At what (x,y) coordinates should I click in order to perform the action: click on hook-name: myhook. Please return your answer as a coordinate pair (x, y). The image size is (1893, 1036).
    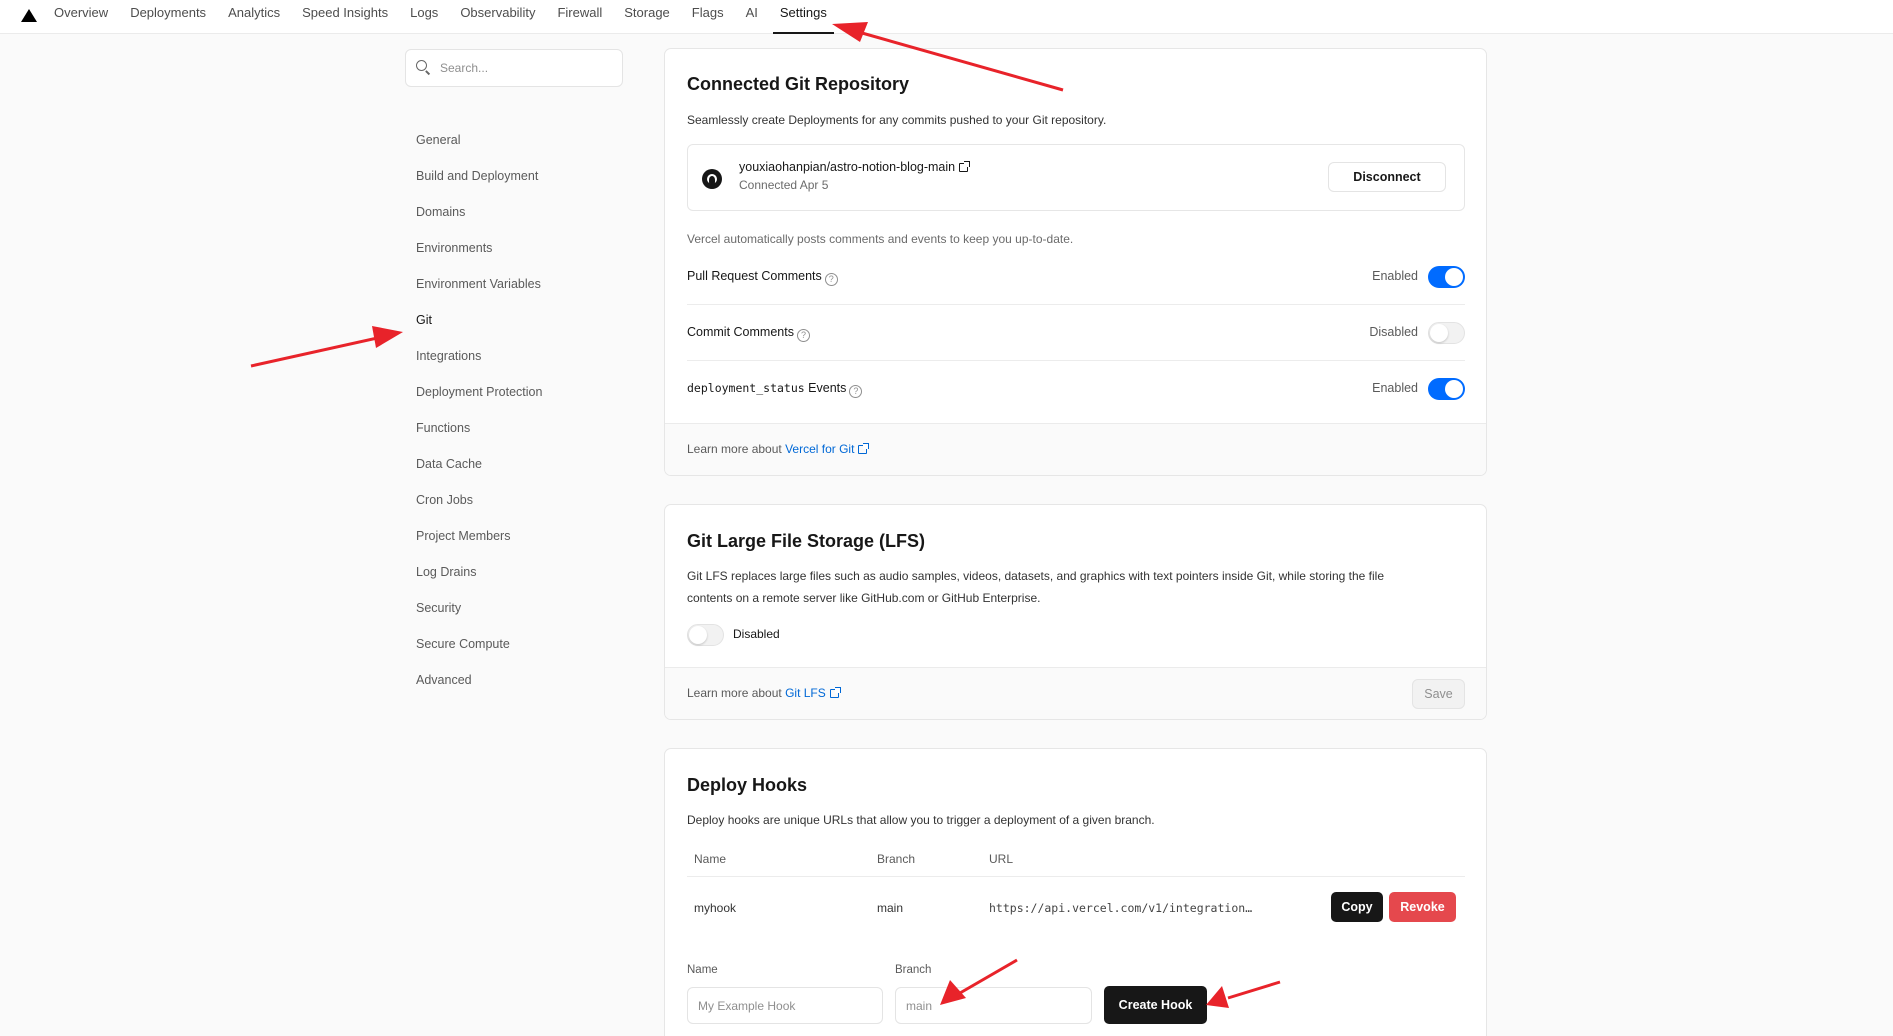
    Looking at the image, I should click on (715, 908).